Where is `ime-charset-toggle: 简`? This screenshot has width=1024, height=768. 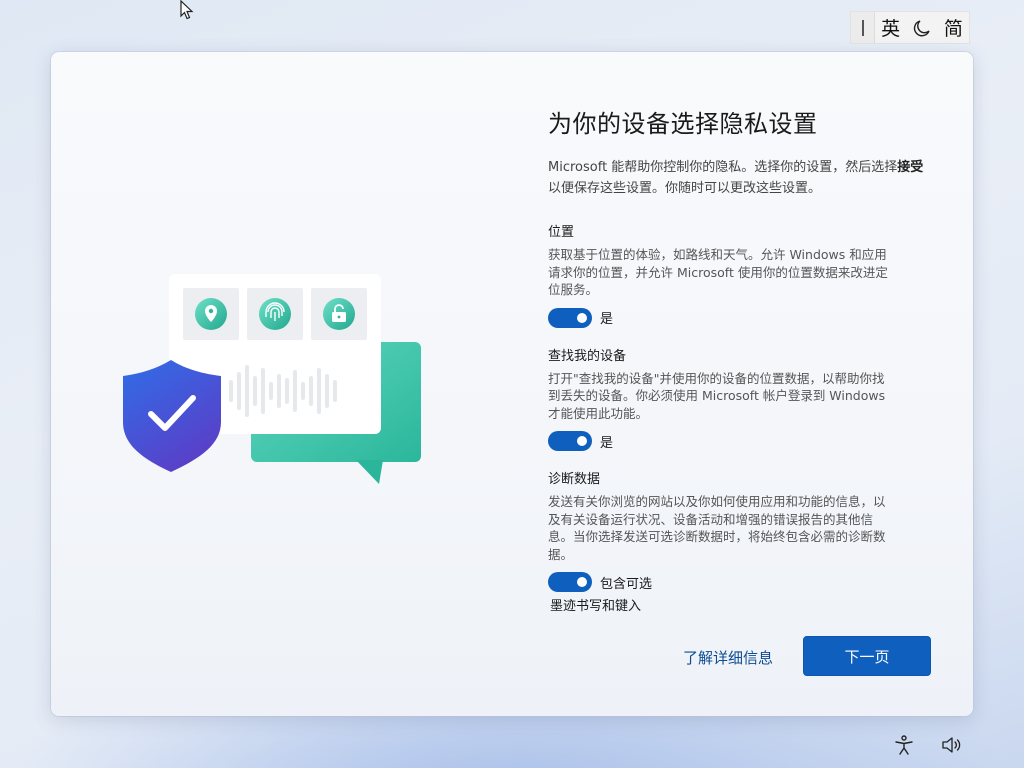 ime-charset-toggle: 简 is located at coordinates (953, 27).